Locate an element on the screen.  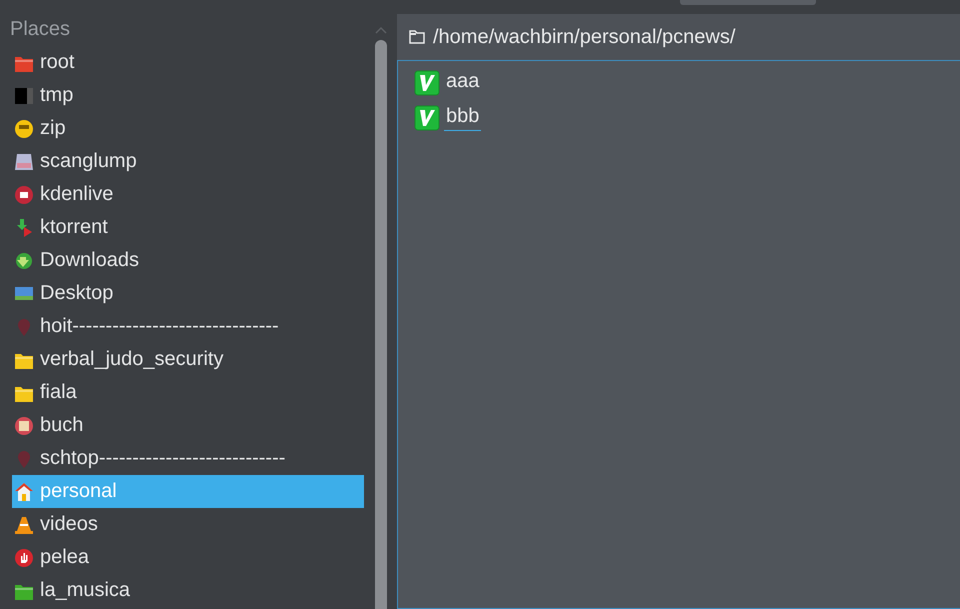
file-item: bbb is located at coordinates (448, 117).